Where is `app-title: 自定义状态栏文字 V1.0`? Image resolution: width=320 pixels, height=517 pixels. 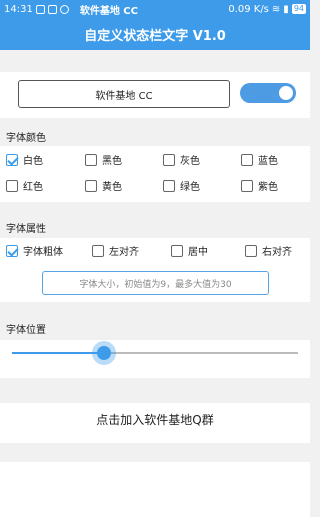
app-title: 自定义状态栏文字 V1.0 is located at coordinates (155, 36).